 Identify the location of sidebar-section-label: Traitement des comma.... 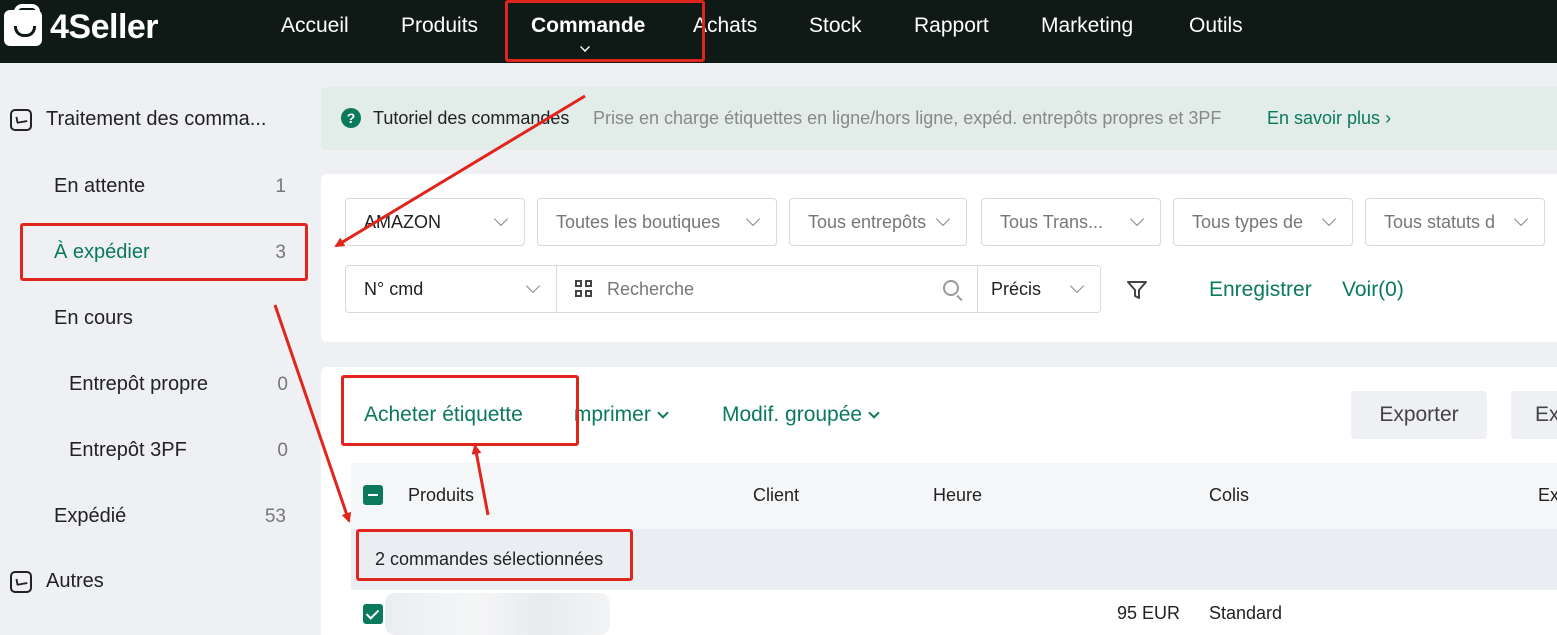
(156, 119).